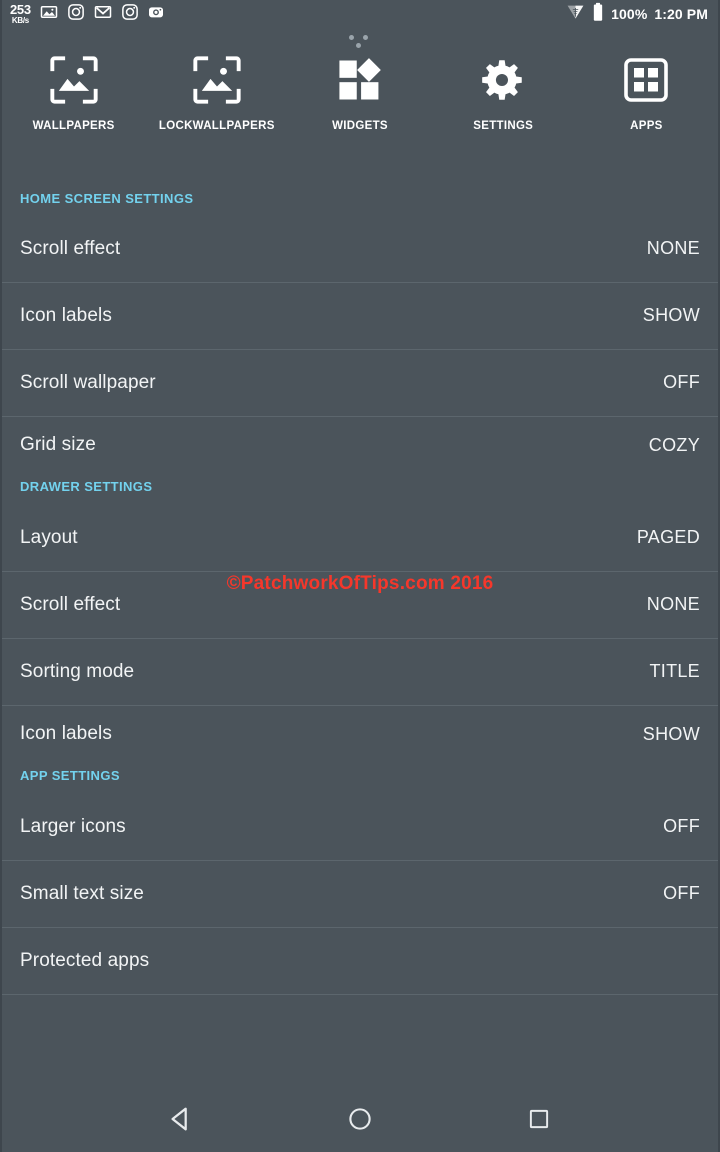  I want to click on home-circle-icon, so click(360, 1121).